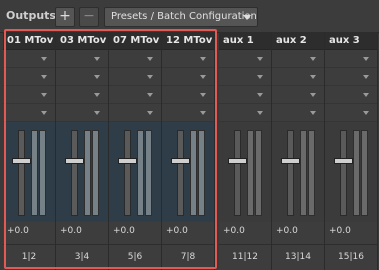 The image size is (379, 270). Describe the element at coordinates (245, 41) in the screenshot. I see `channel-name: aux 1` at that location.